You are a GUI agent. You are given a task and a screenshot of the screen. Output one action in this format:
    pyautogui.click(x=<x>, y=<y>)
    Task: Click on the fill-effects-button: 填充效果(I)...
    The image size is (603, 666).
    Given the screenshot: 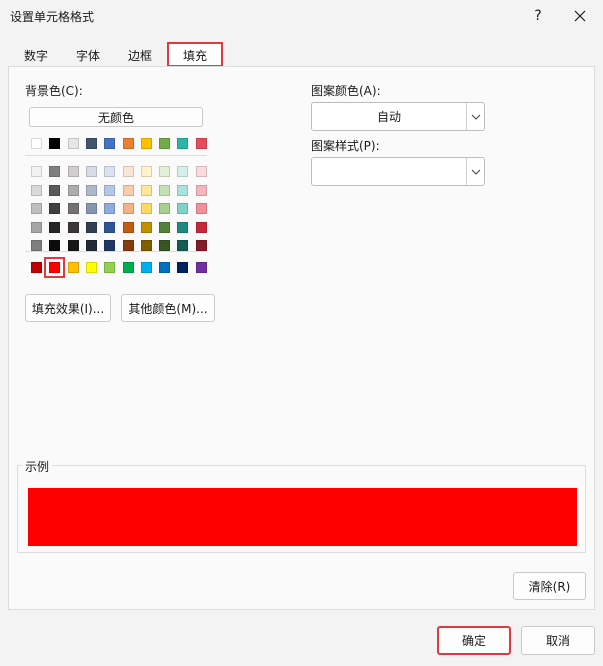 What is the action you would take?
    pyautogui.click(x=68, y=308)
    